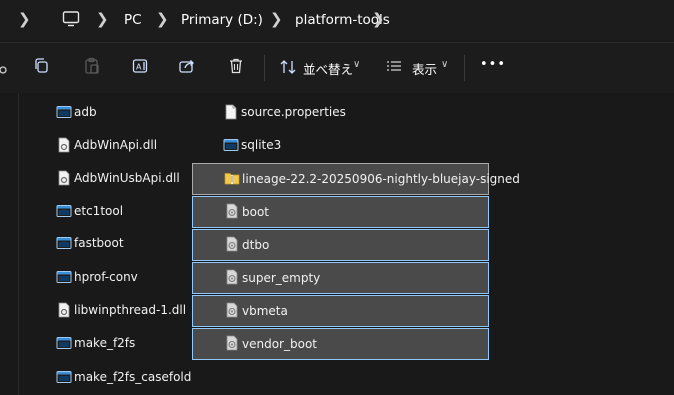 This screenshot has width=674, height=395. What do you see at coordinates (265, 311) in the screenshot?
I see `file-name: vbmeta` at bounding box center [265, 311].